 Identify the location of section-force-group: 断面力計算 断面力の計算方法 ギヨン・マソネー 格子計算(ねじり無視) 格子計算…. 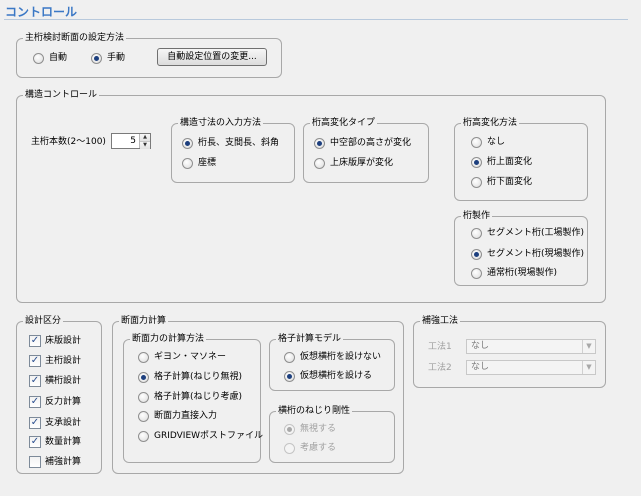
(258, 394).